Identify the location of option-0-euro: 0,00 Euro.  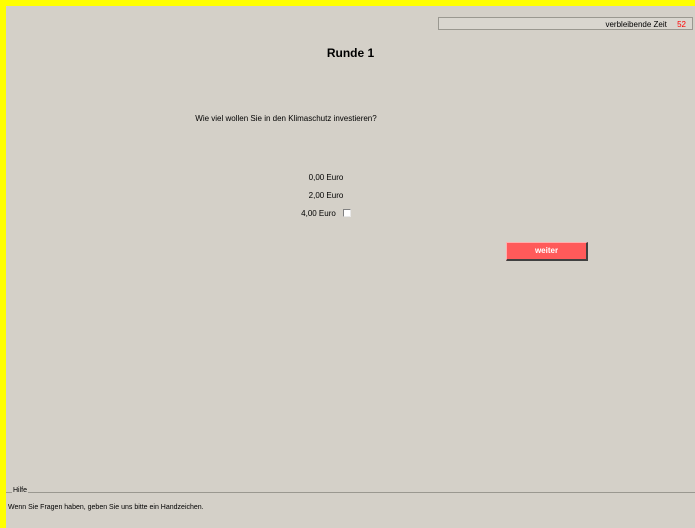
(326, 177).